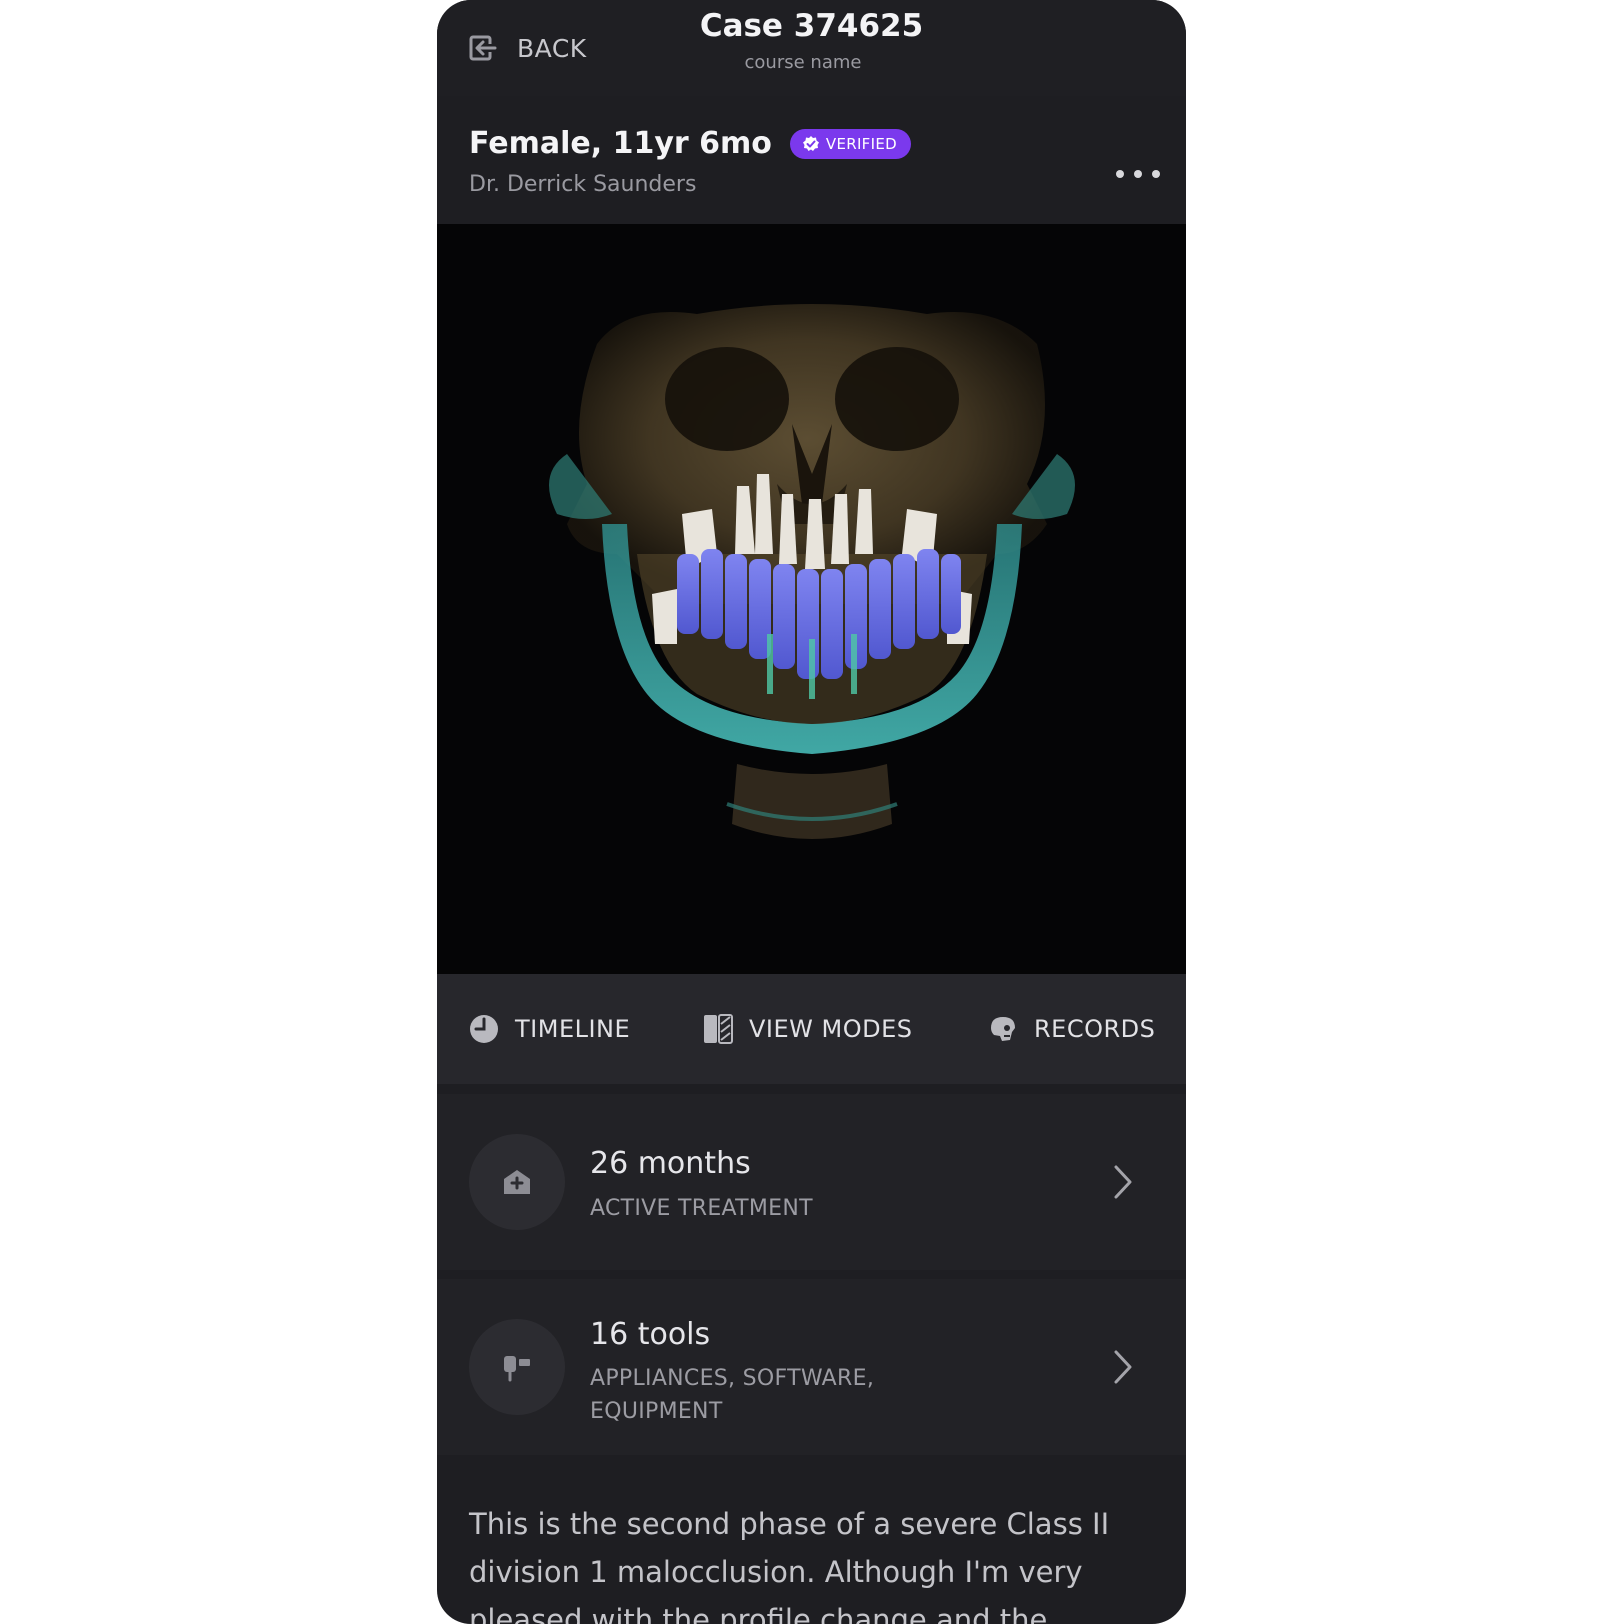 Image resolution: width=1622 pixels, height=1624 pixels. I want to click on tools-count: 16 tools, so click(650, 1334).